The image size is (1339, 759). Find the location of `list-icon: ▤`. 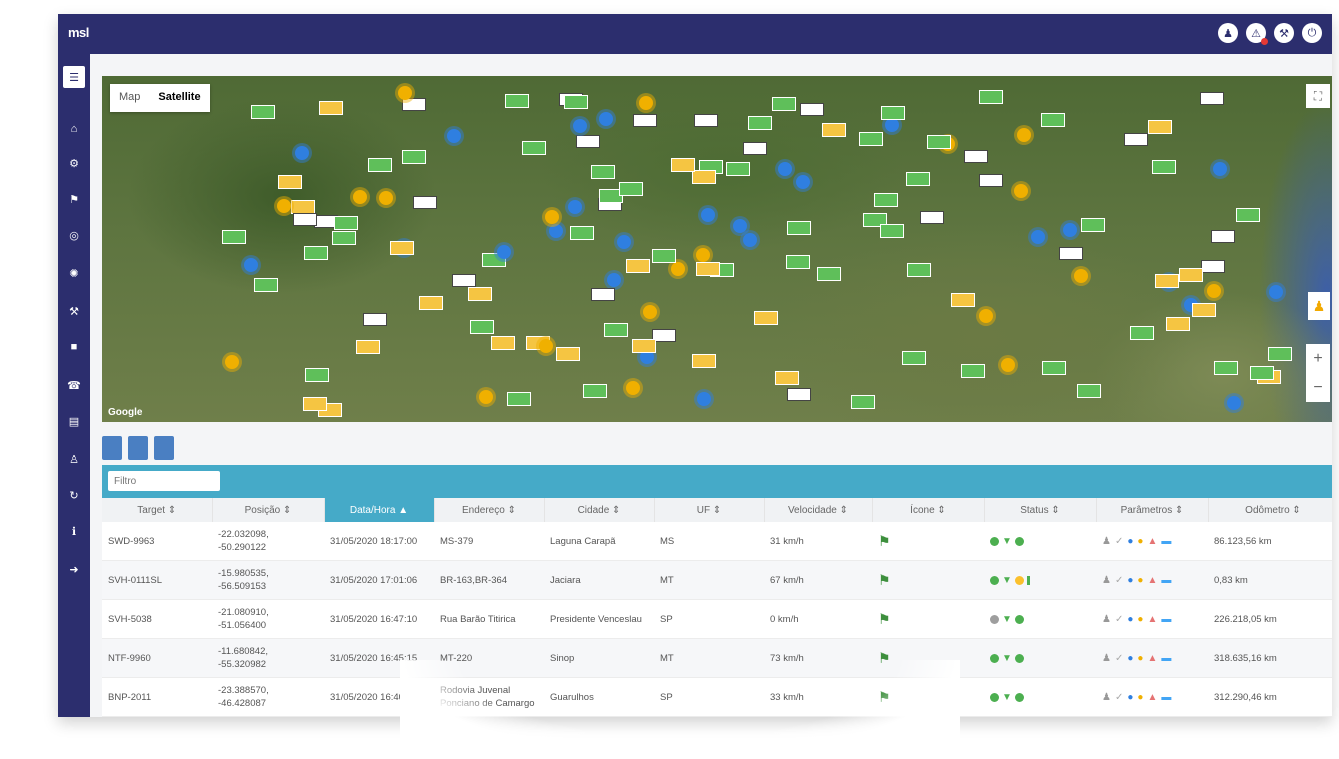

list-icon: ▤ is located at coordinates (74, 421).